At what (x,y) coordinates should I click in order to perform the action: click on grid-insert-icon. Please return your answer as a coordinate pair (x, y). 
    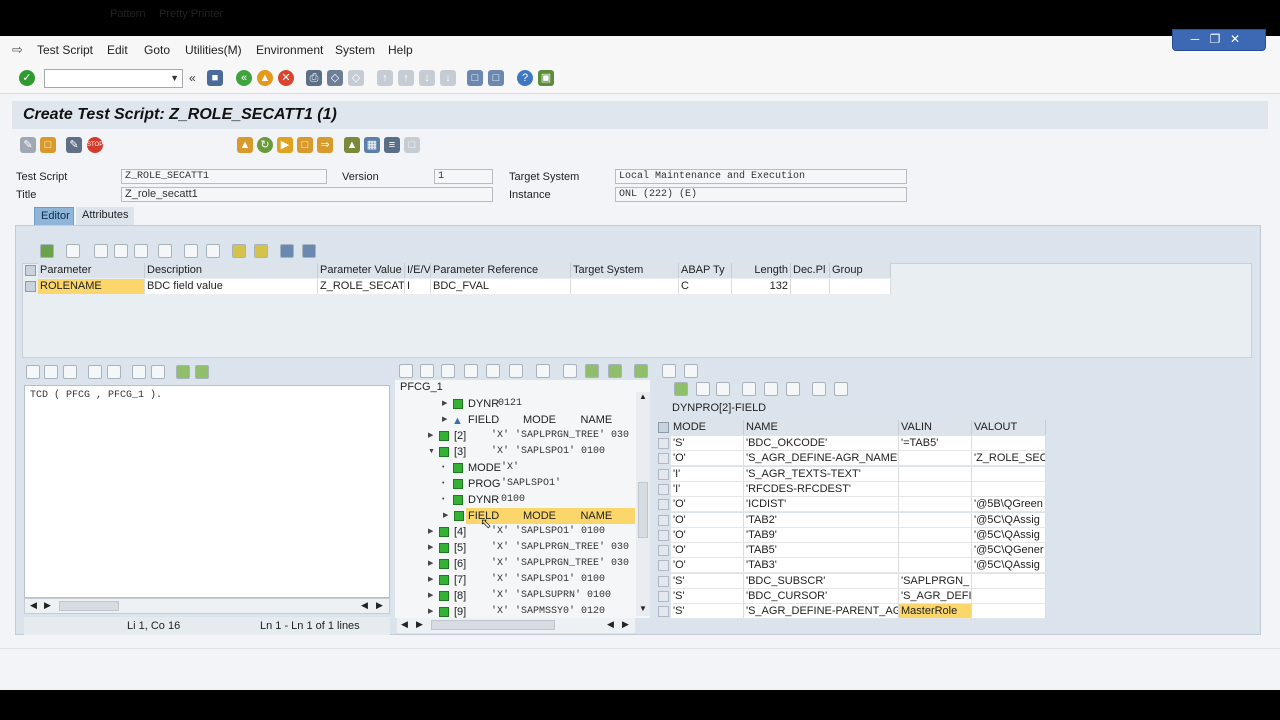
    Looking at the image, I should click on (681, 389).